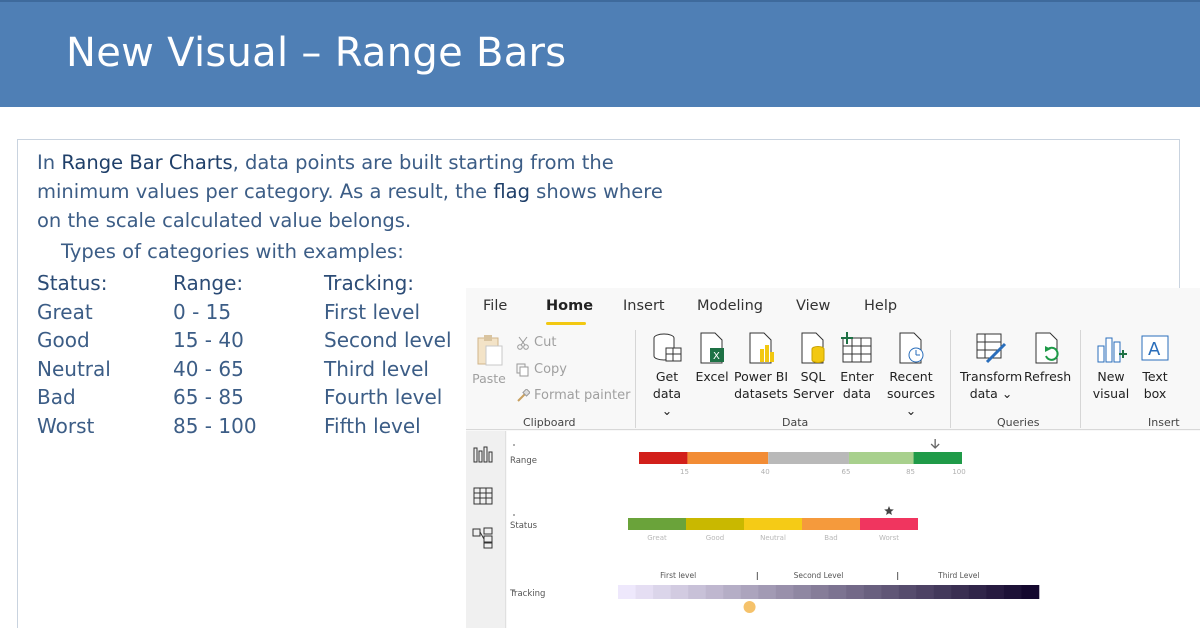 The height and width of the screenshot is (628, 1200). Describe the element at coordinates (1047, 348) in the screenshot. I see `refresh-icon` at that location.